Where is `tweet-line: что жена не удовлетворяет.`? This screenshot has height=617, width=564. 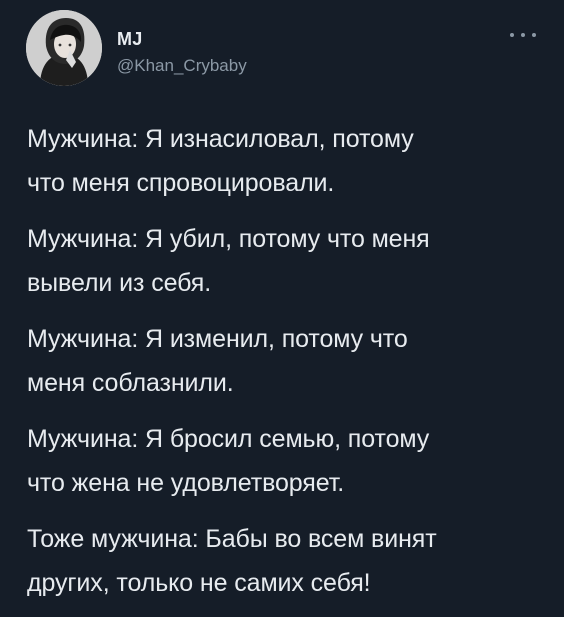 tweet-line: что жена не удовлетворяет. is located at coordinates (186, 483).